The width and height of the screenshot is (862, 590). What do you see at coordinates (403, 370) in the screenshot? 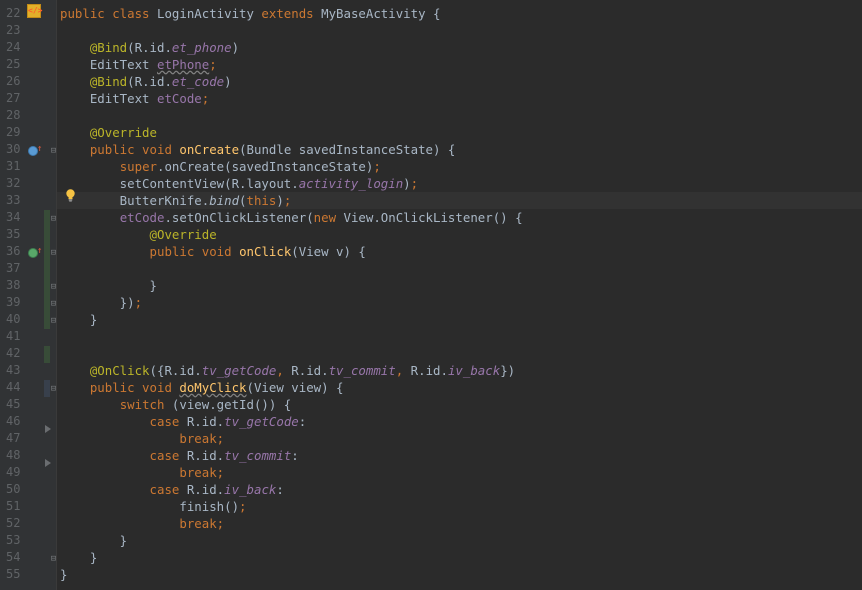
I see `code-token: ,` at bounding box center [403, 370].